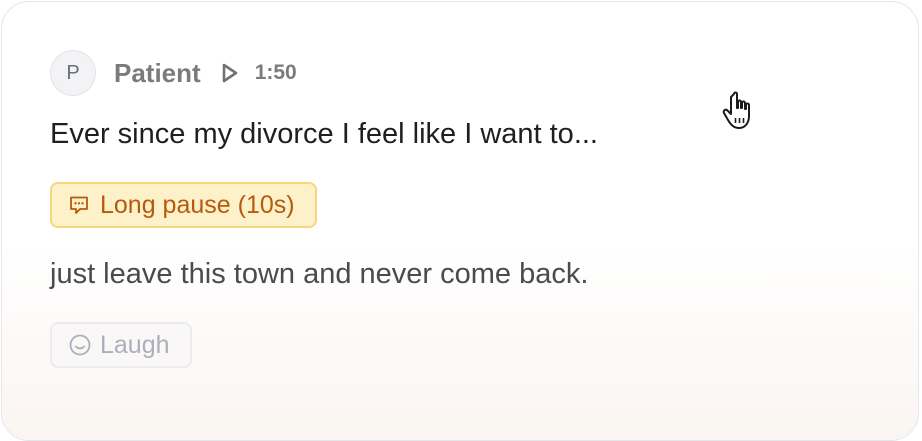 This screenshot has height=441, width=922. Describe the element at coordinates (197, 204) in the screenshot. I see `long-pause-label: Long pause (10s)` at that location.